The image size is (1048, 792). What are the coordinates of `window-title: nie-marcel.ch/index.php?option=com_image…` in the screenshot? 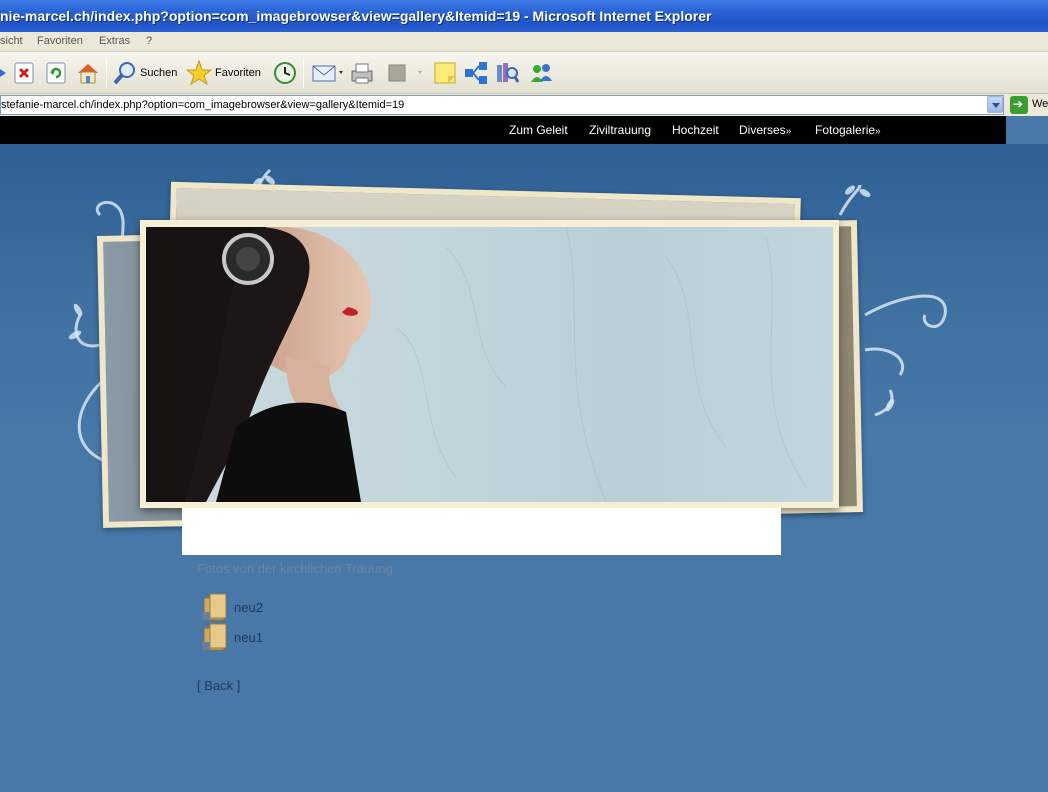 It's located at (356, 16).